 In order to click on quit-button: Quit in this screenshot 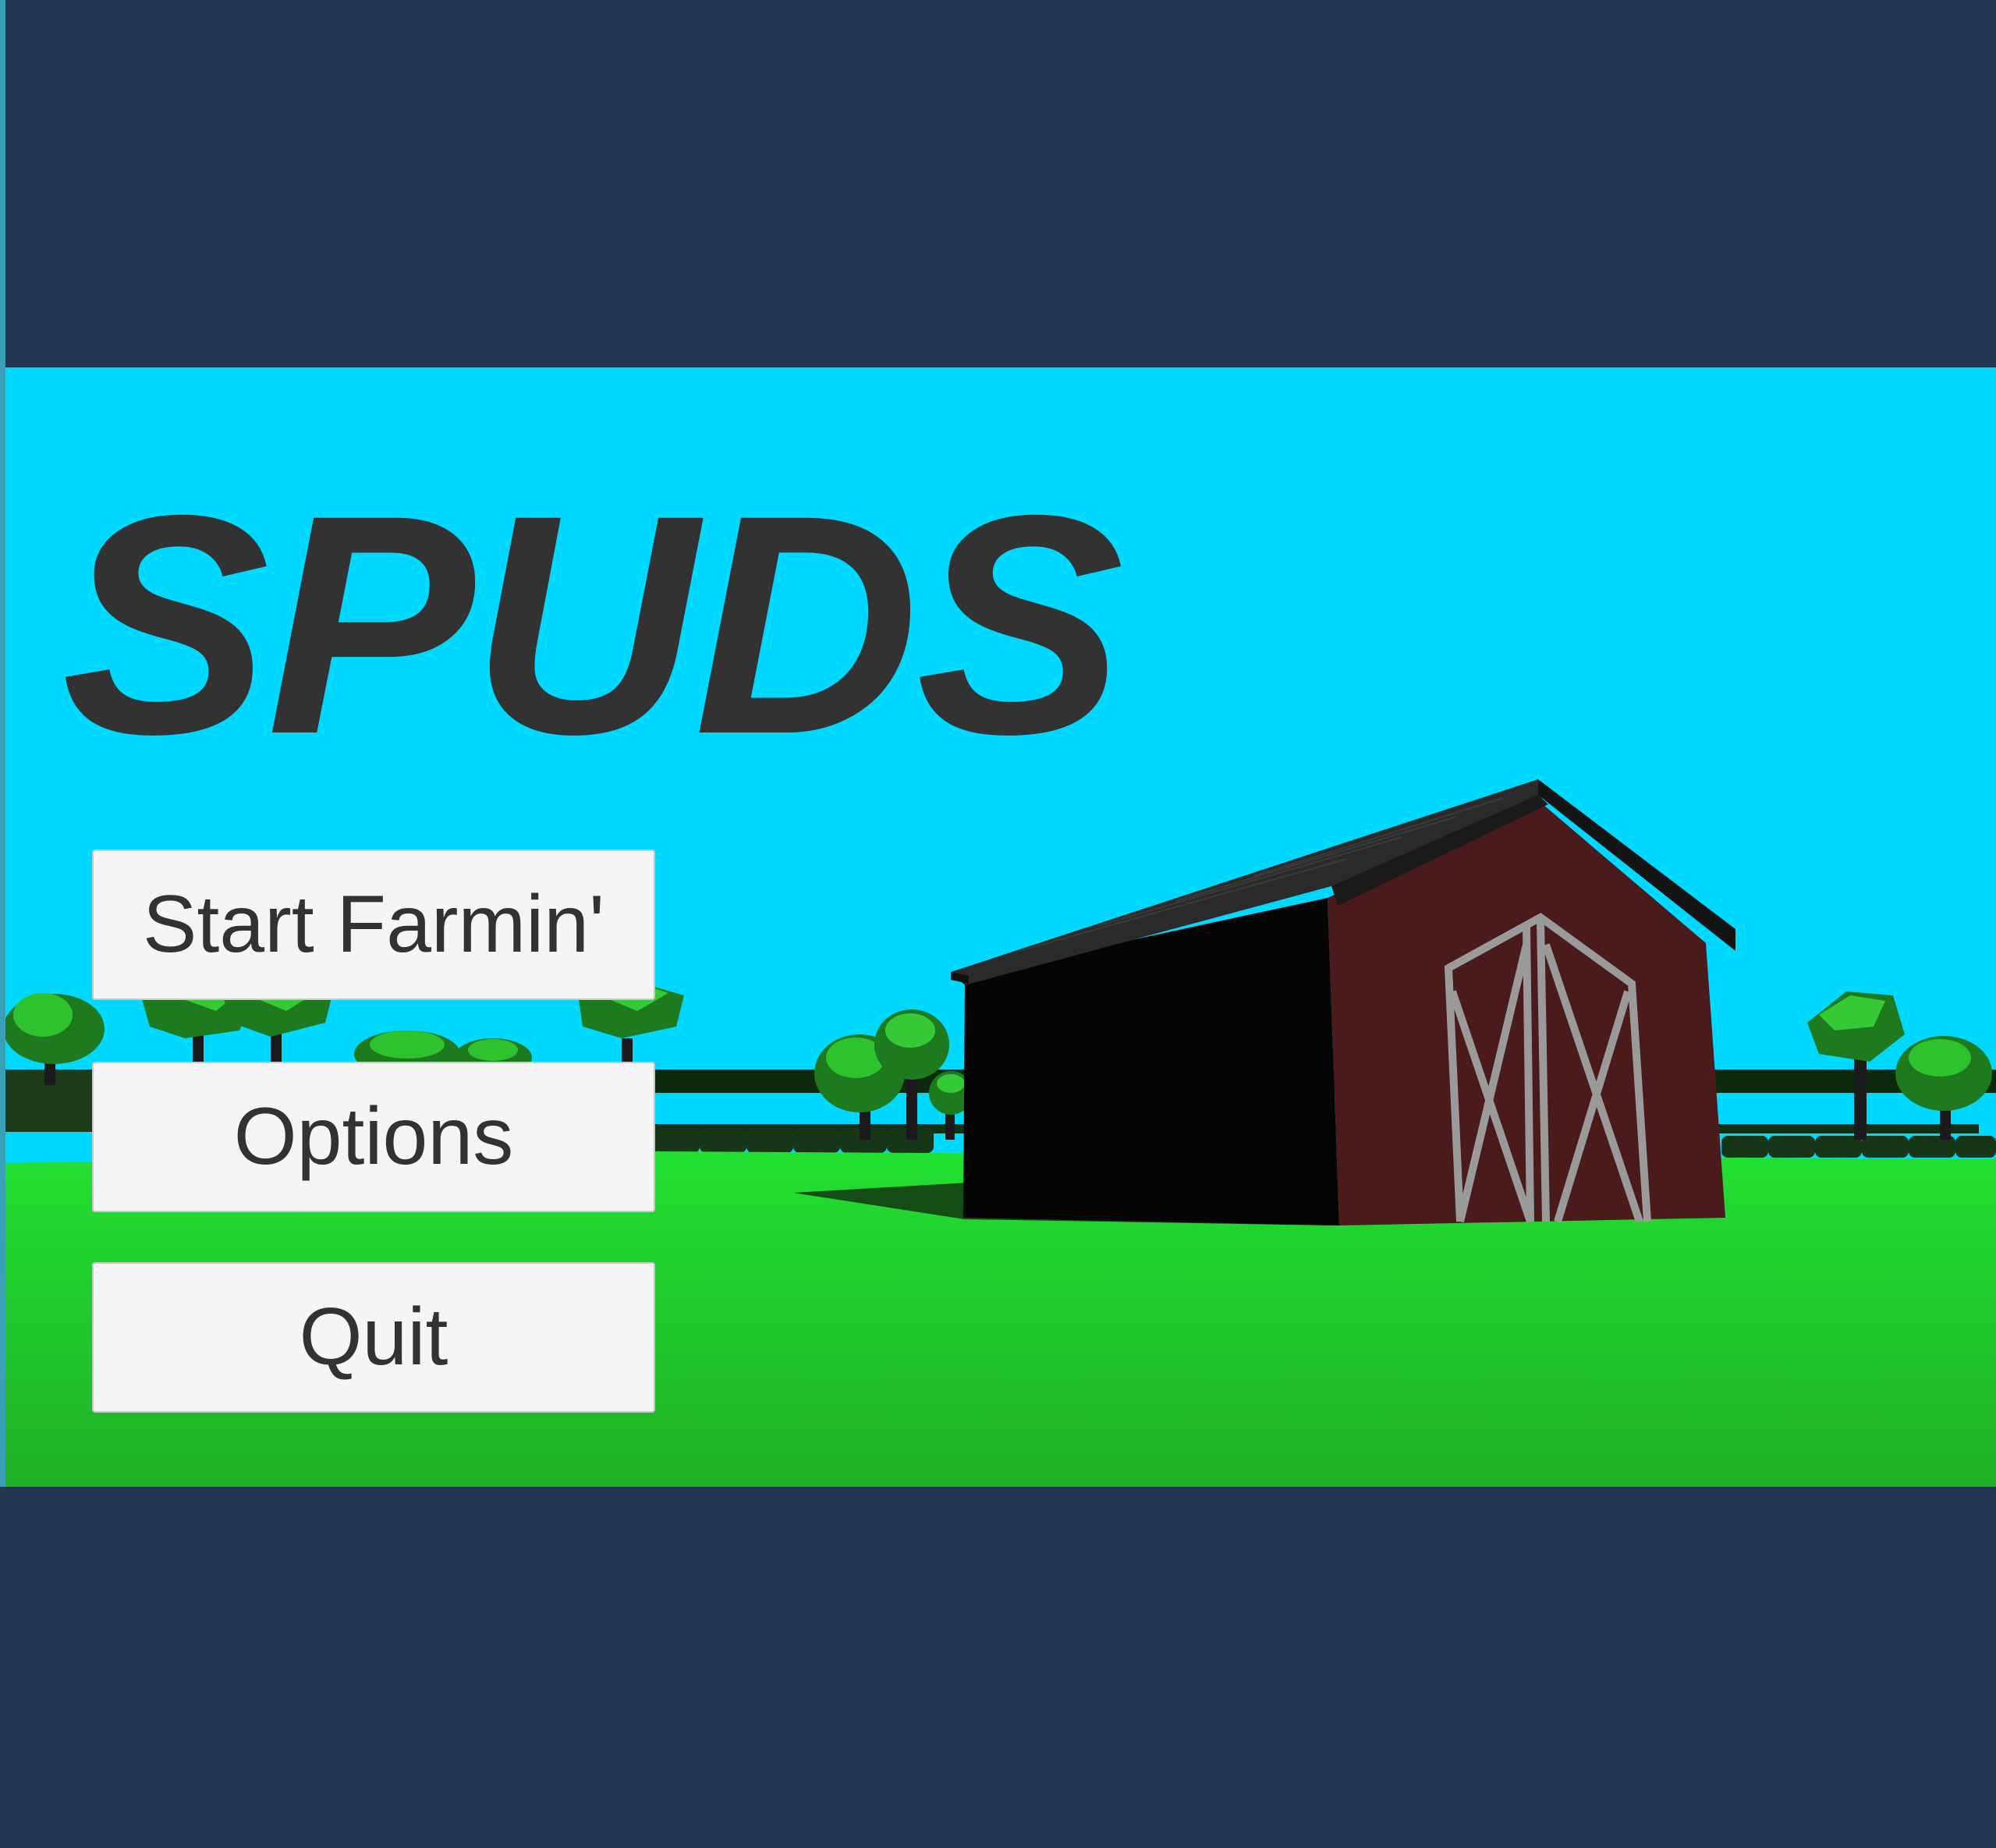, I will do `click(374, 1338)`.